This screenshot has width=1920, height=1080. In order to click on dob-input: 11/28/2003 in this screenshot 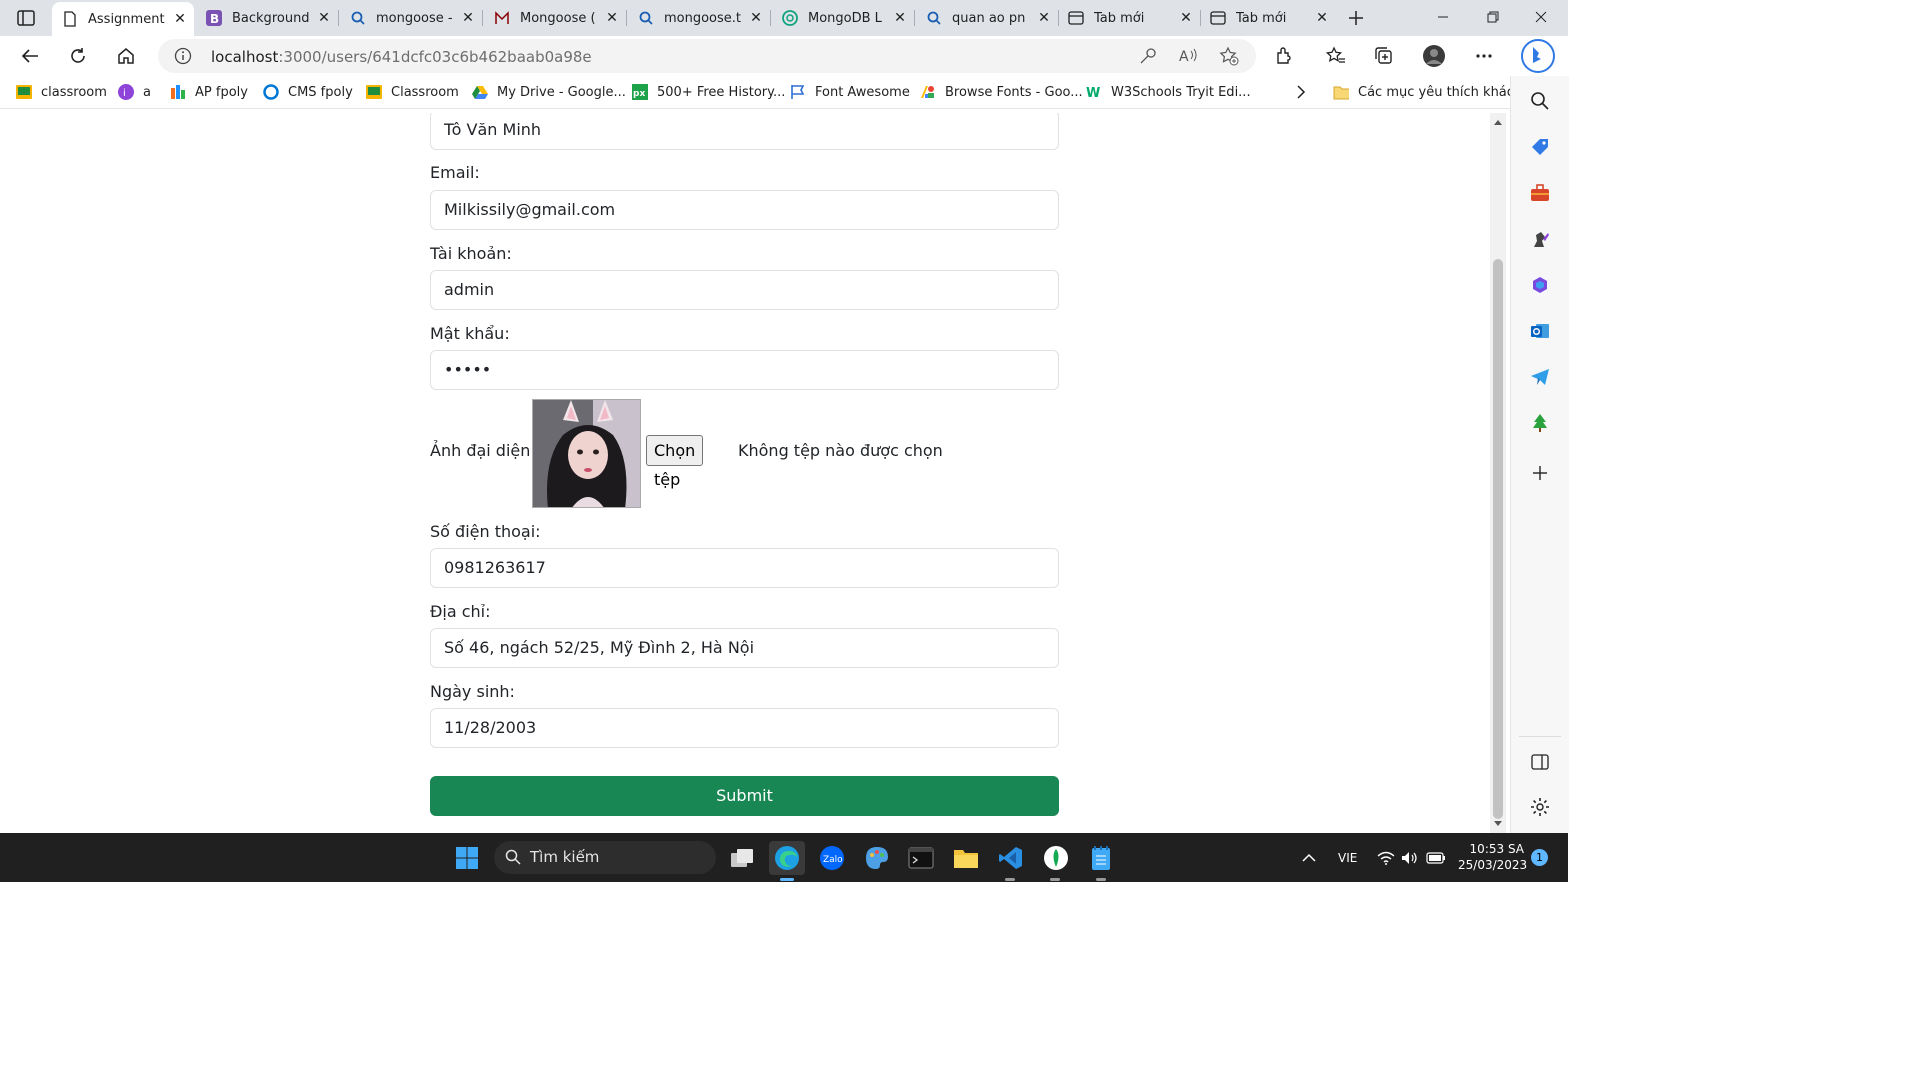, I will do `click(744, 728)`.